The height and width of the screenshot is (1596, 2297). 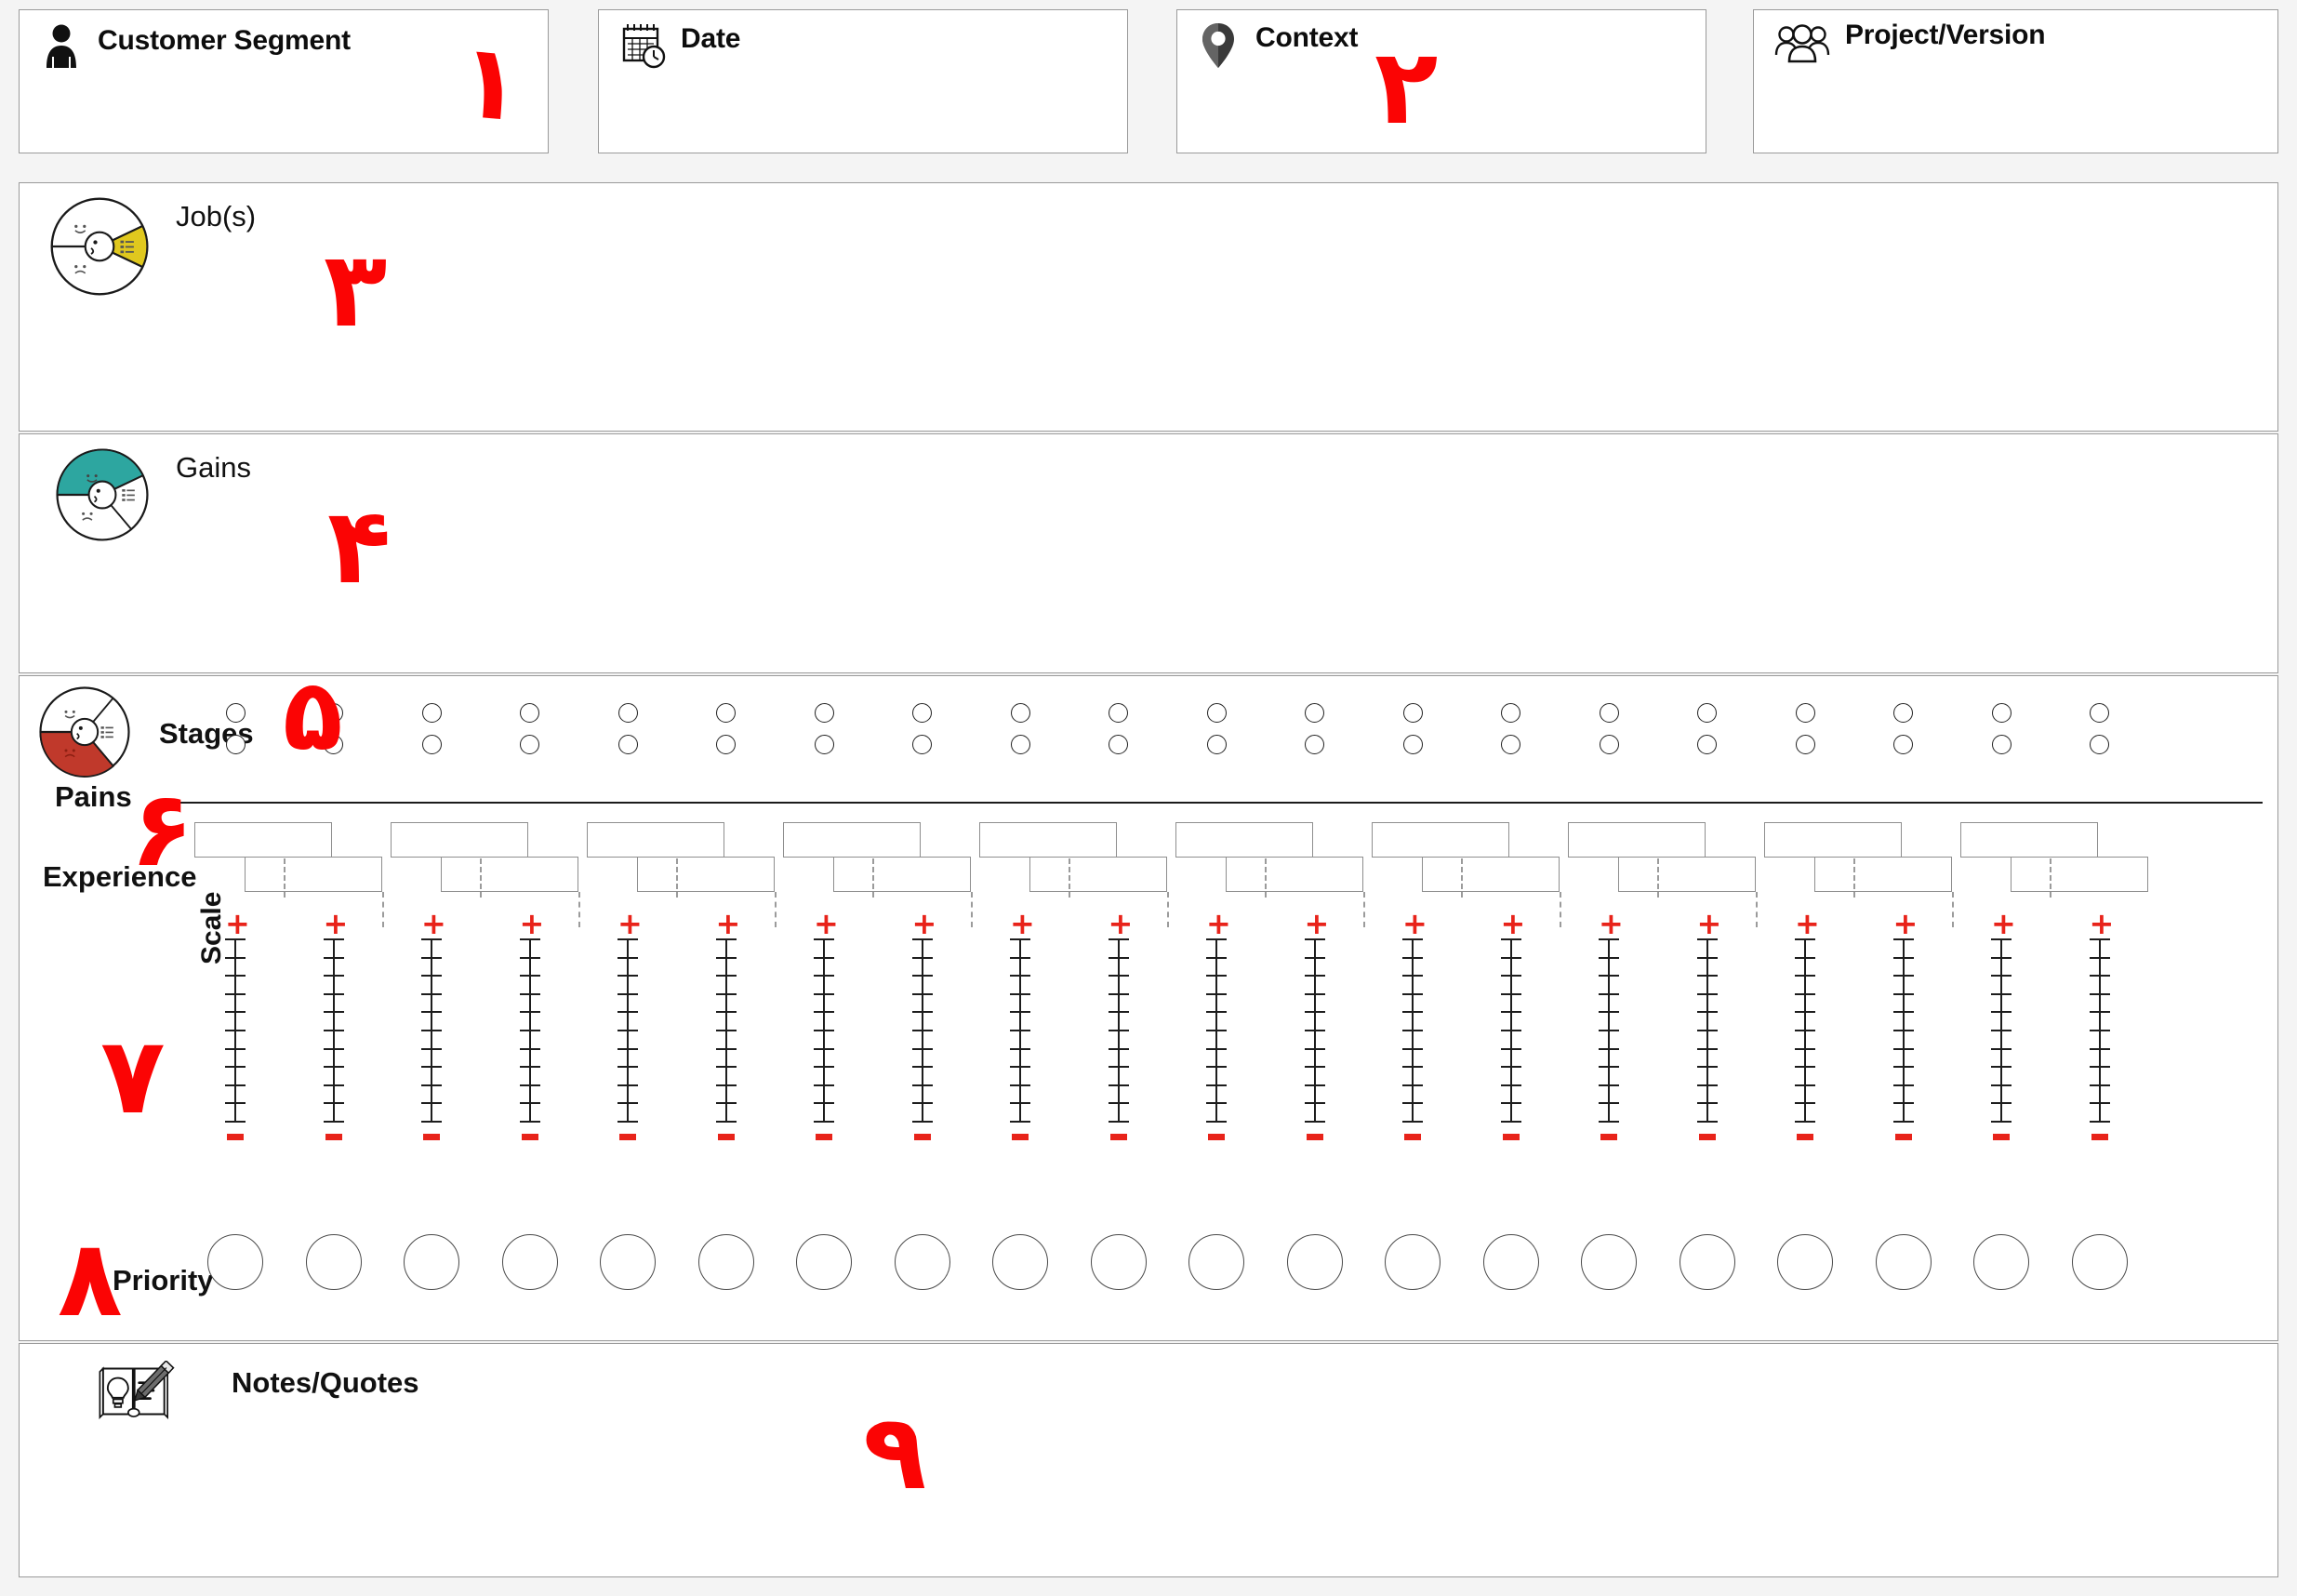 What do you see at coordinates (1148, 553) in the screenshot?
I see `gains-section: Gains` at bounding box center [1148, 553].